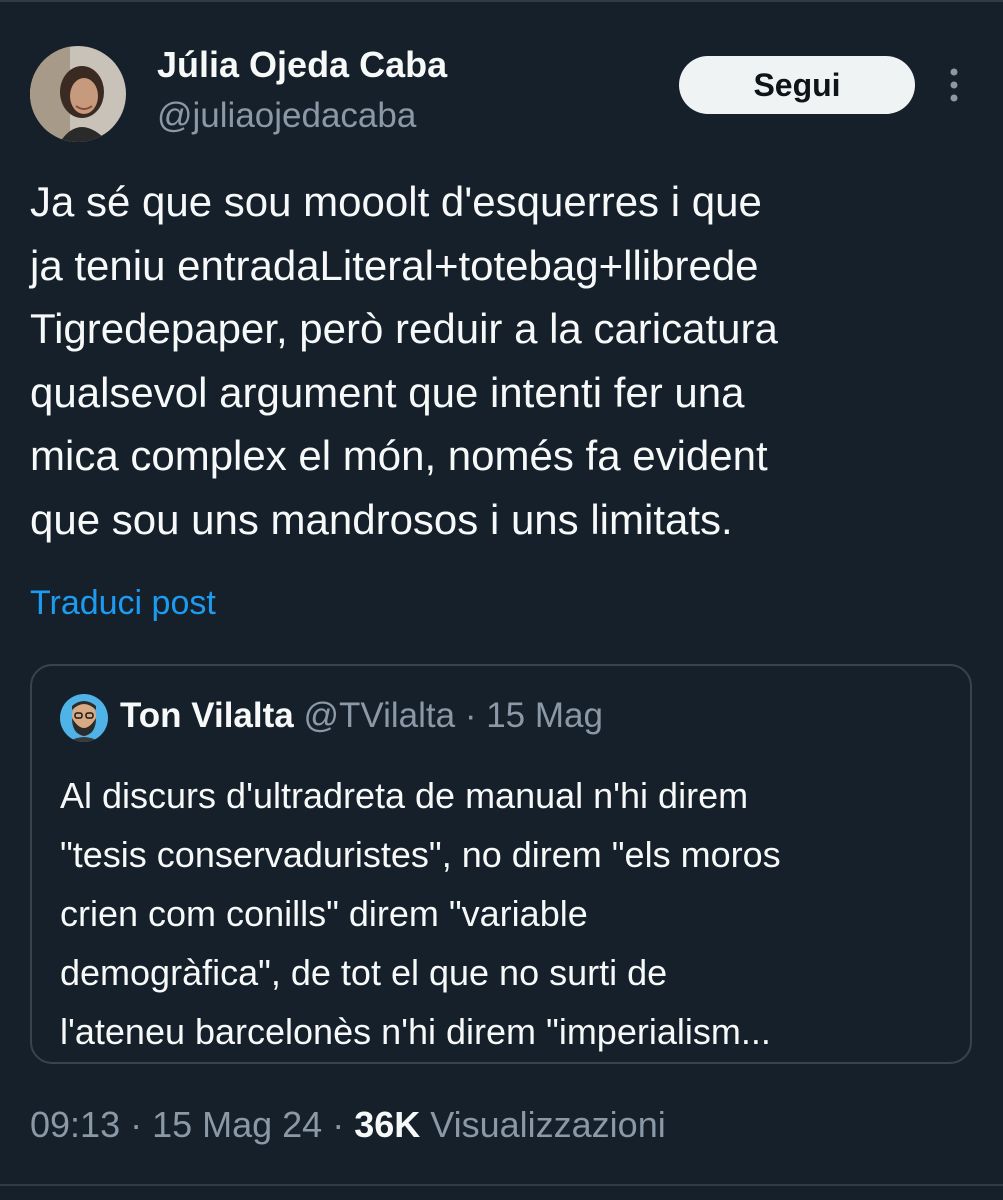 The height and width of the screenshot is (1200, 1003). Describe the element at coordinates (501, 1) in the screenshot. I see `top-divider` at that location.